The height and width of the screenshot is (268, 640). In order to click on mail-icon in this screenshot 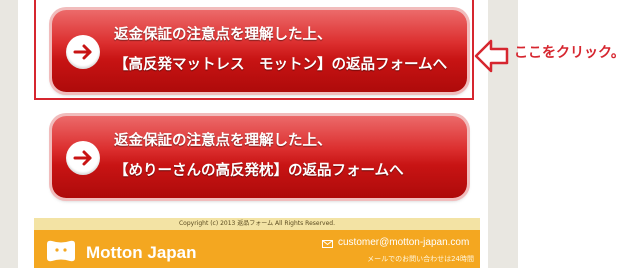, I will do `click(327, 244)`.